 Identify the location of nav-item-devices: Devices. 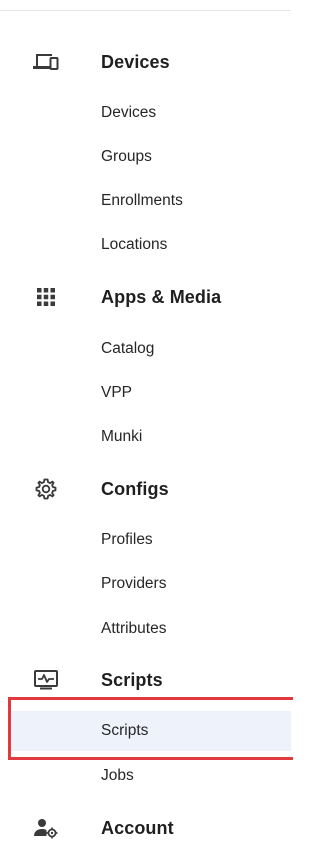
(145, 113).